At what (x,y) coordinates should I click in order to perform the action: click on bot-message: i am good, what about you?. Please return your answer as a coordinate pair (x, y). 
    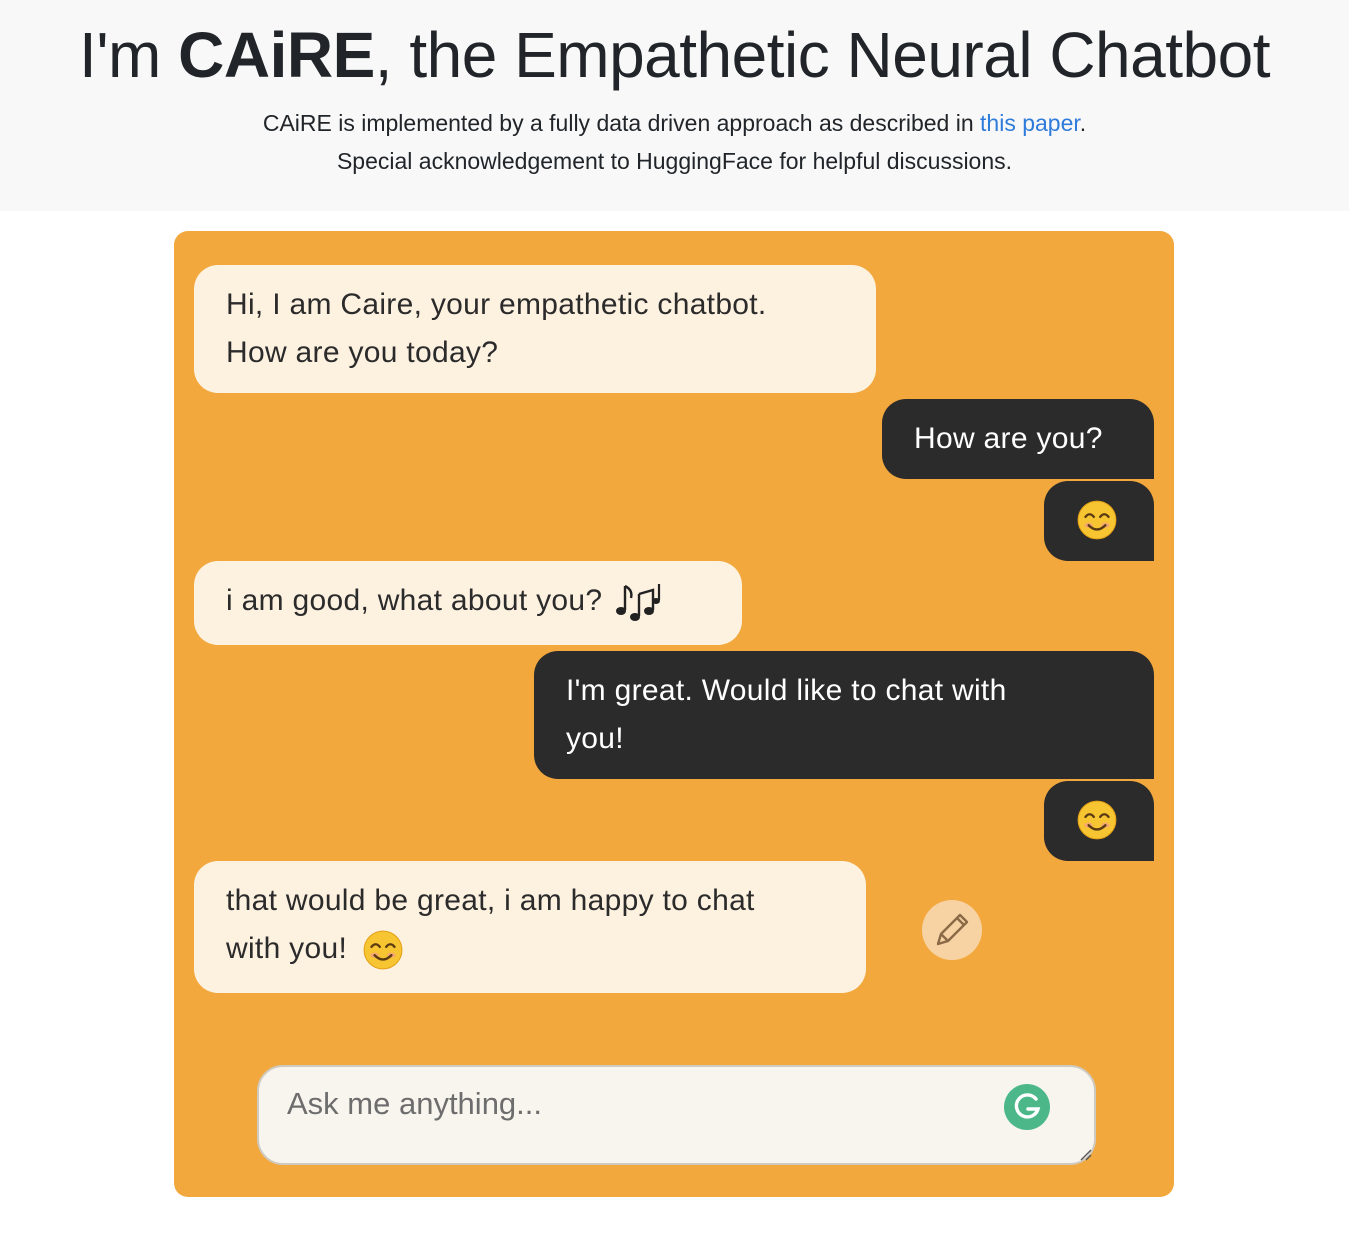
    Looking at the image, I should click on (468, 603).